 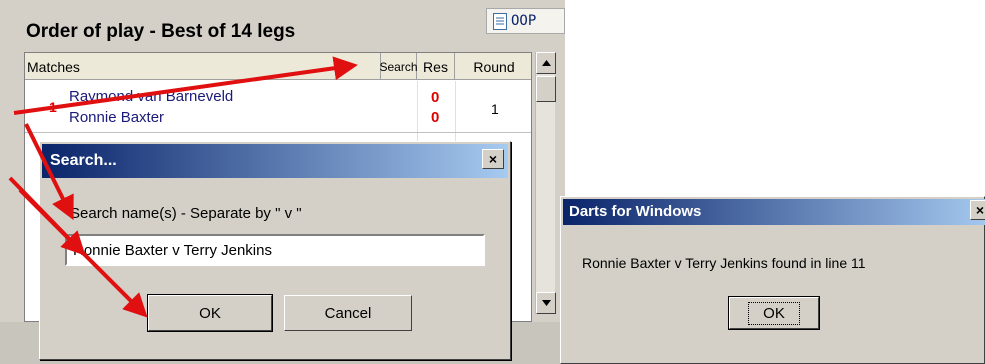 I want to click on message-close-button: ×, so click(x=977, y=210).